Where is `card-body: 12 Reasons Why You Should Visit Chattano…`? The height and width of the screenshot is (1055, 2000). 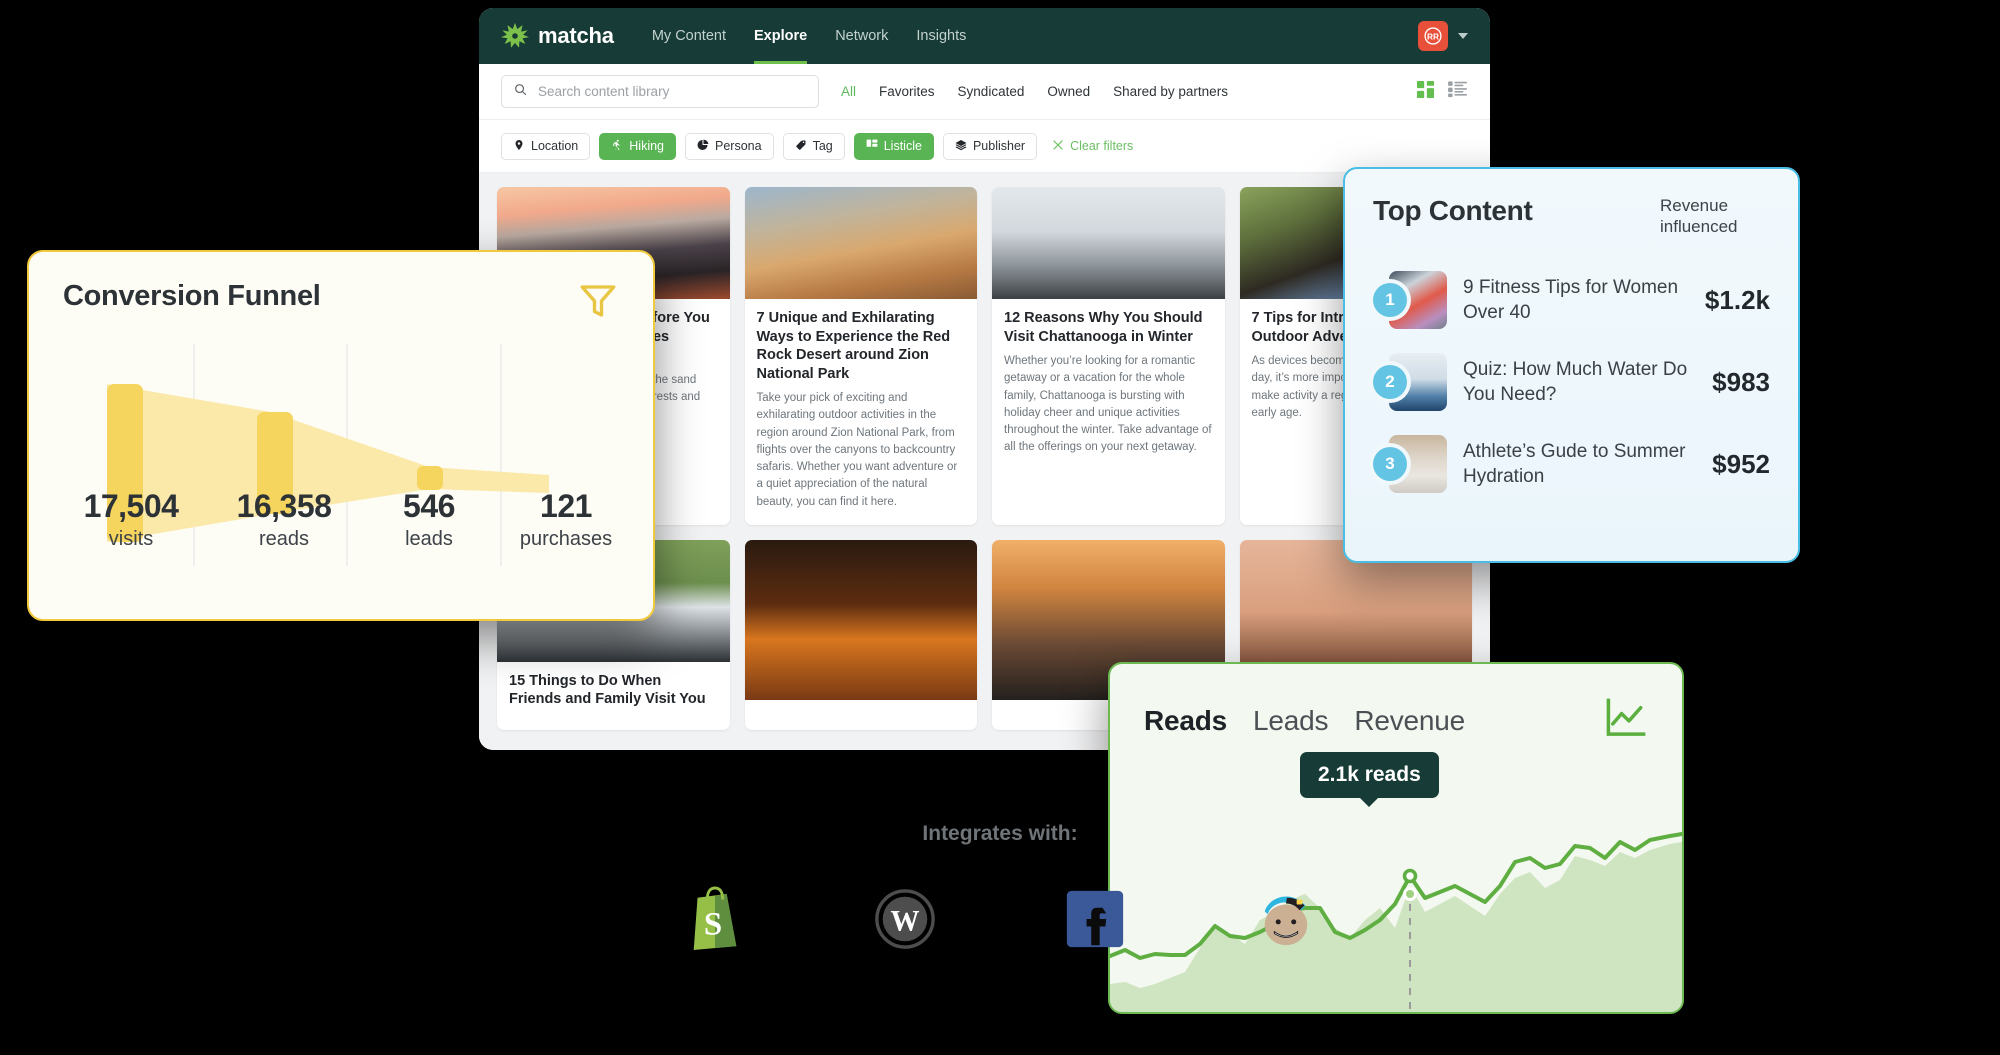
card-body: 12 Reasons Why You Should Visit Chattano… is located at coordinates (1108, 385).